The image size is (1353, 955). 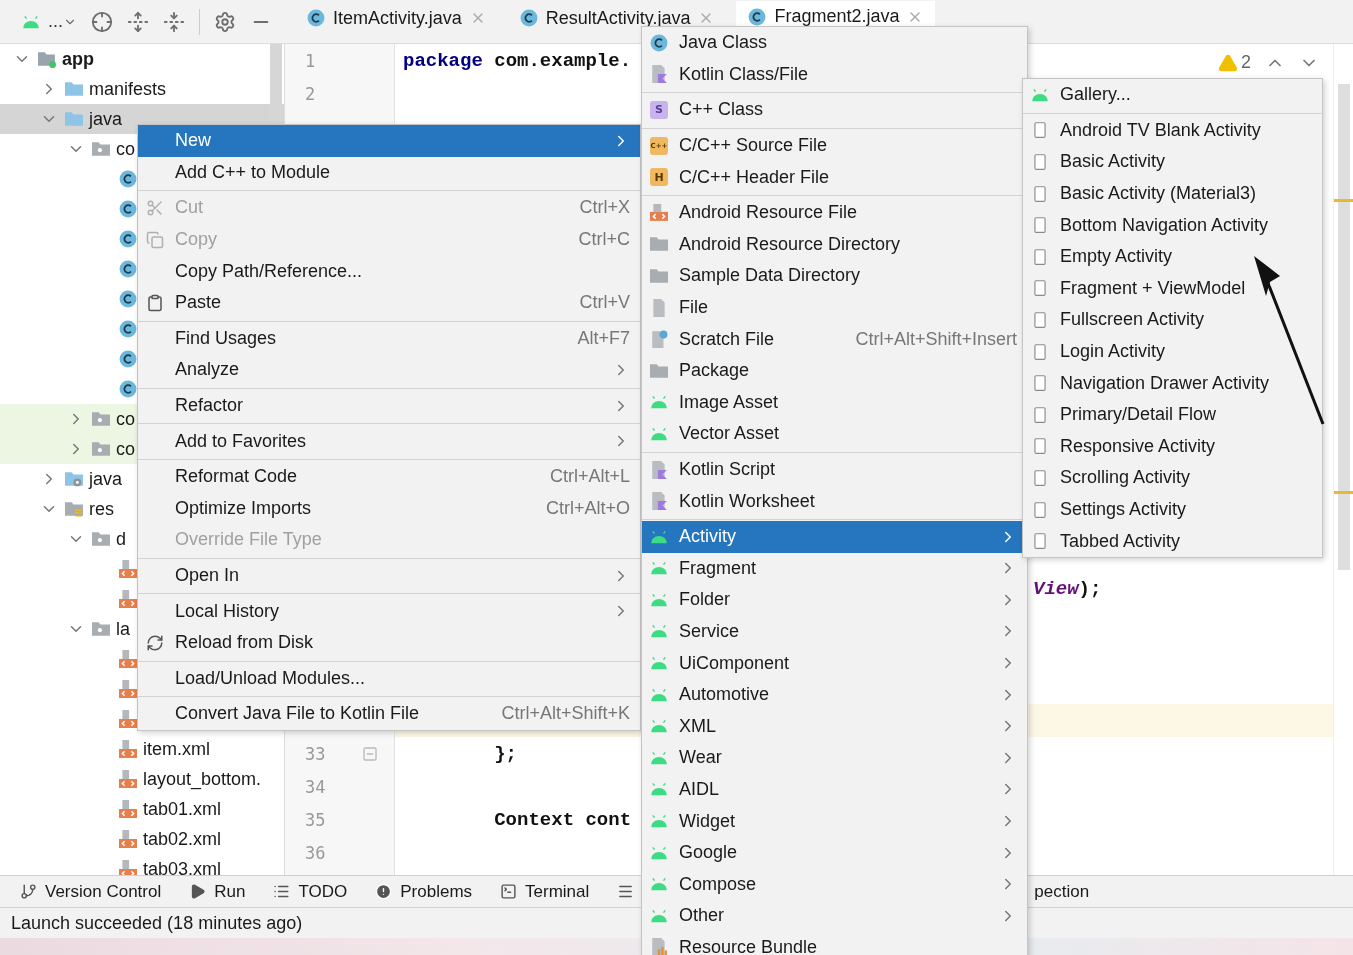 I want to click on code-line: package com.example., so click(x=517, y=61).